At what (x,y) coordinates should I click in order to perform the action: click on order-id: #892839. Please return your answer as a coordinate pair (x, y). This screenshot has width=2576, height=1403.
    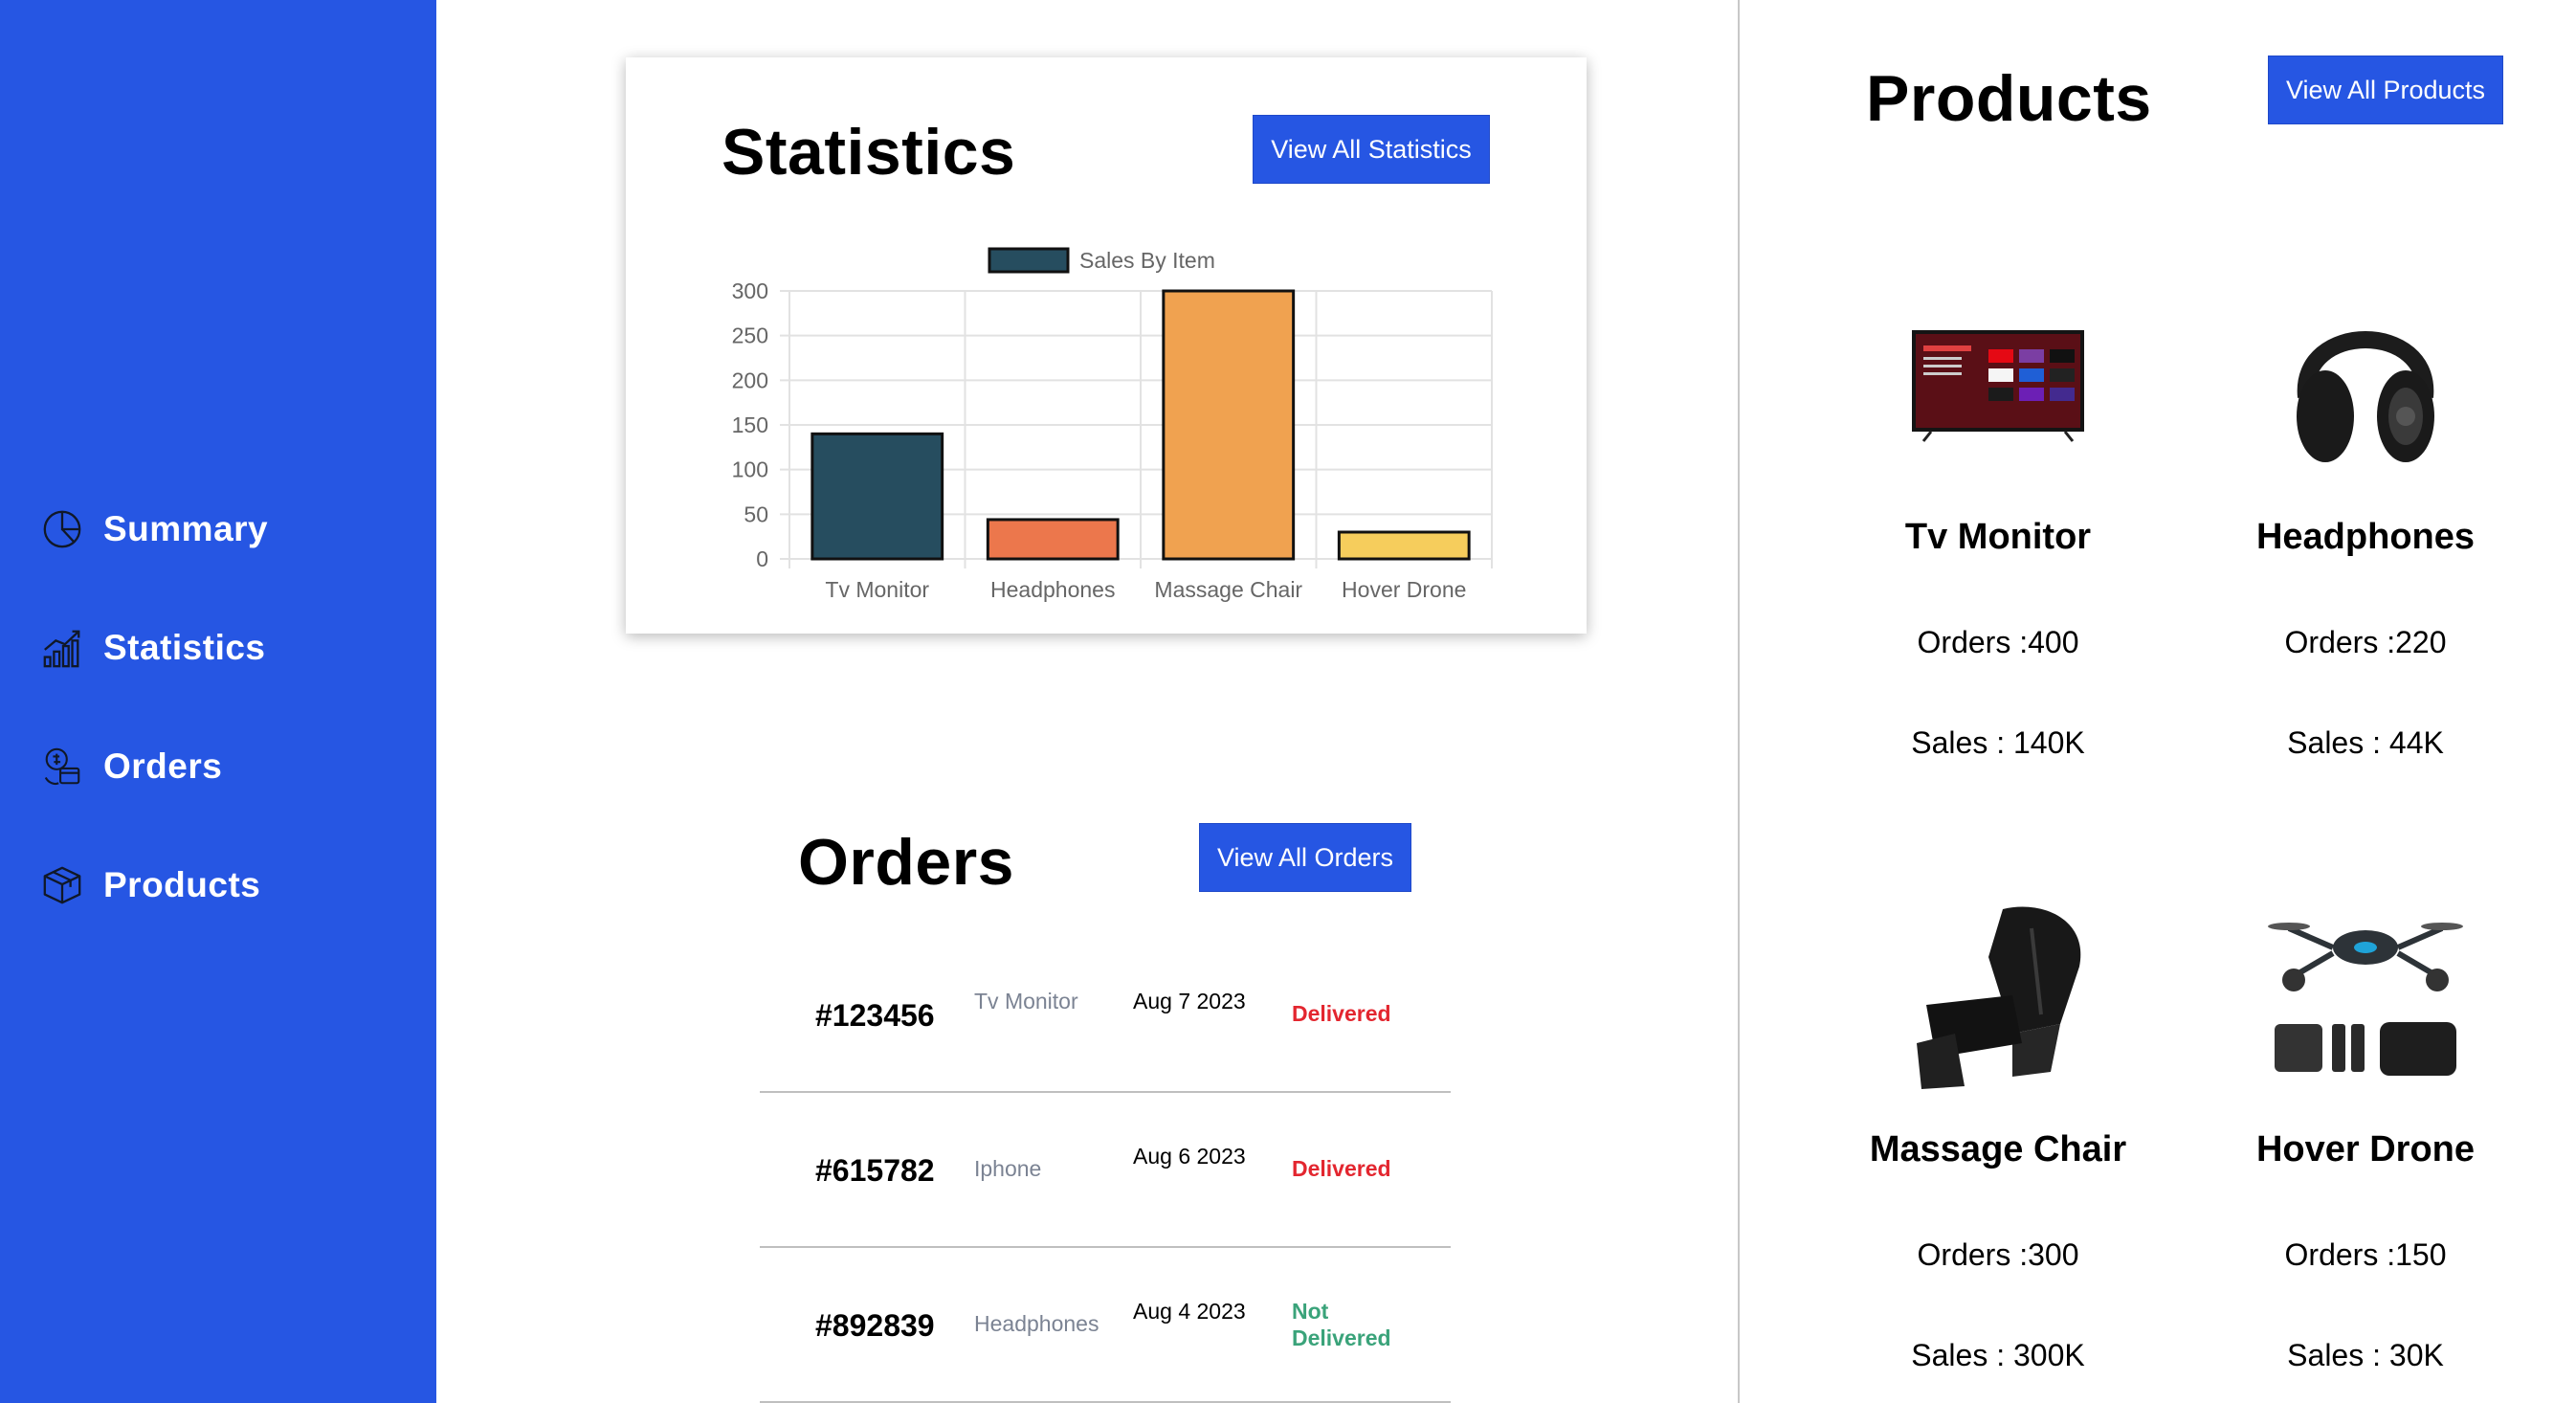
    Looking at the image, I should click on (875, 1325).